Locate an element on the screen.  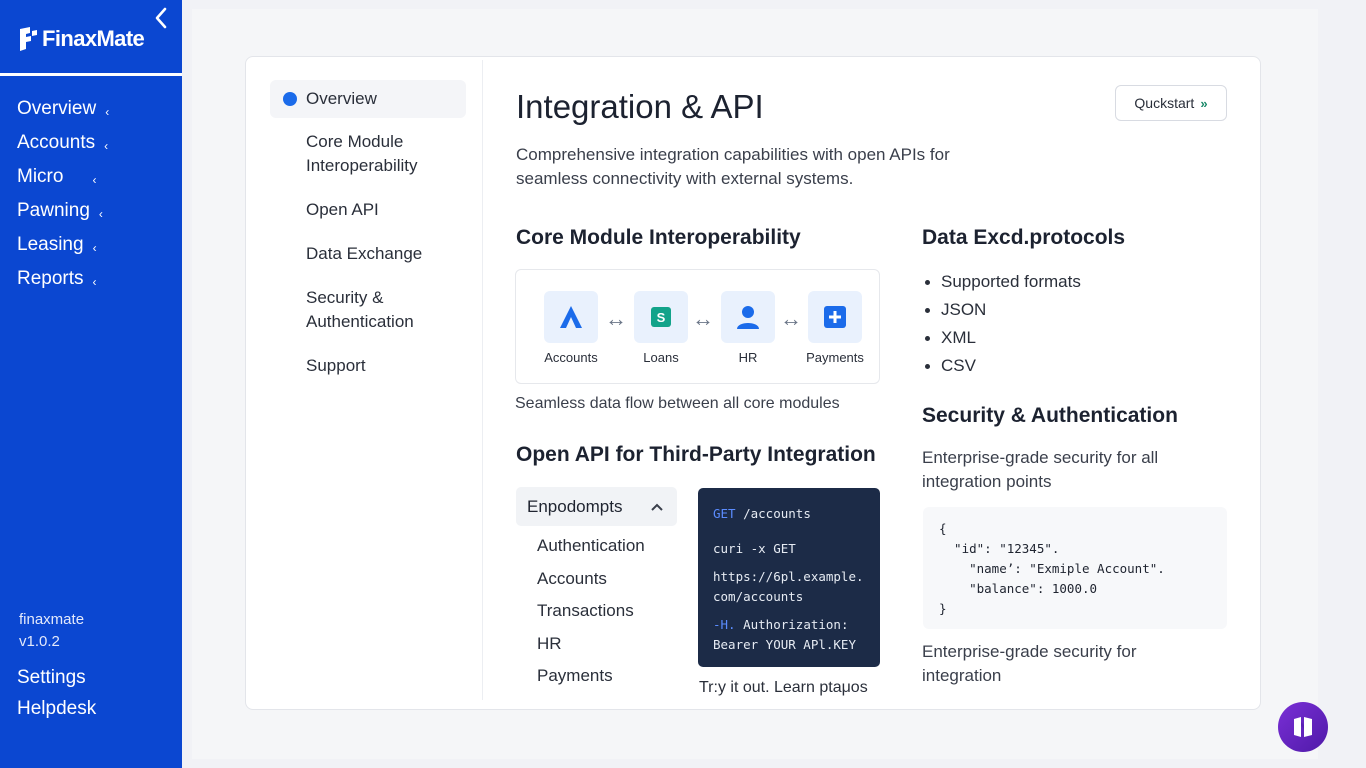
accounts-logo-icon is located at coordinates (571, 317).